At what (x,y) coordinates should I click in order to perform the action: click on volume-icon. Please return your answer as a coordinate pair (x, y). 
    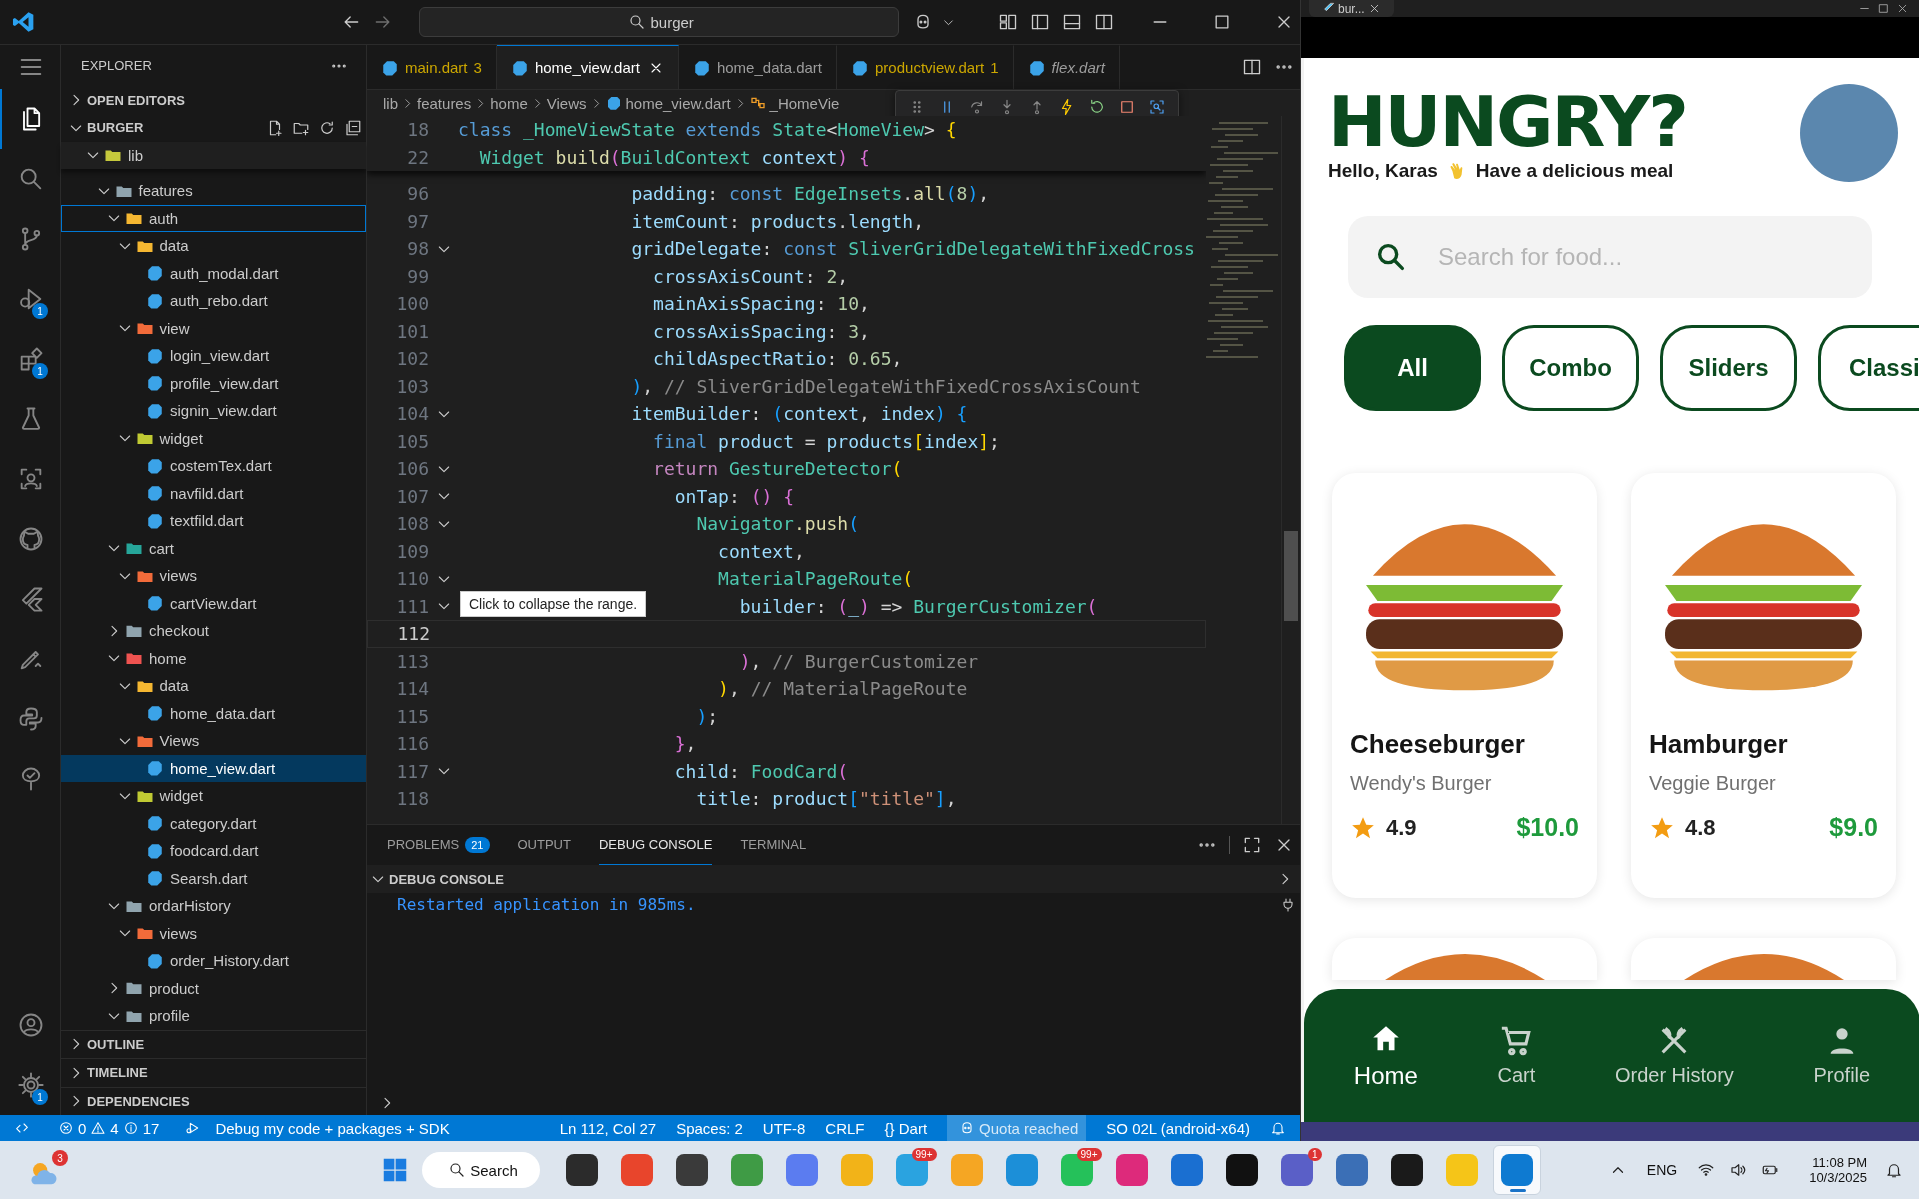
    Looking at the image, I should click on (1738, 1170).